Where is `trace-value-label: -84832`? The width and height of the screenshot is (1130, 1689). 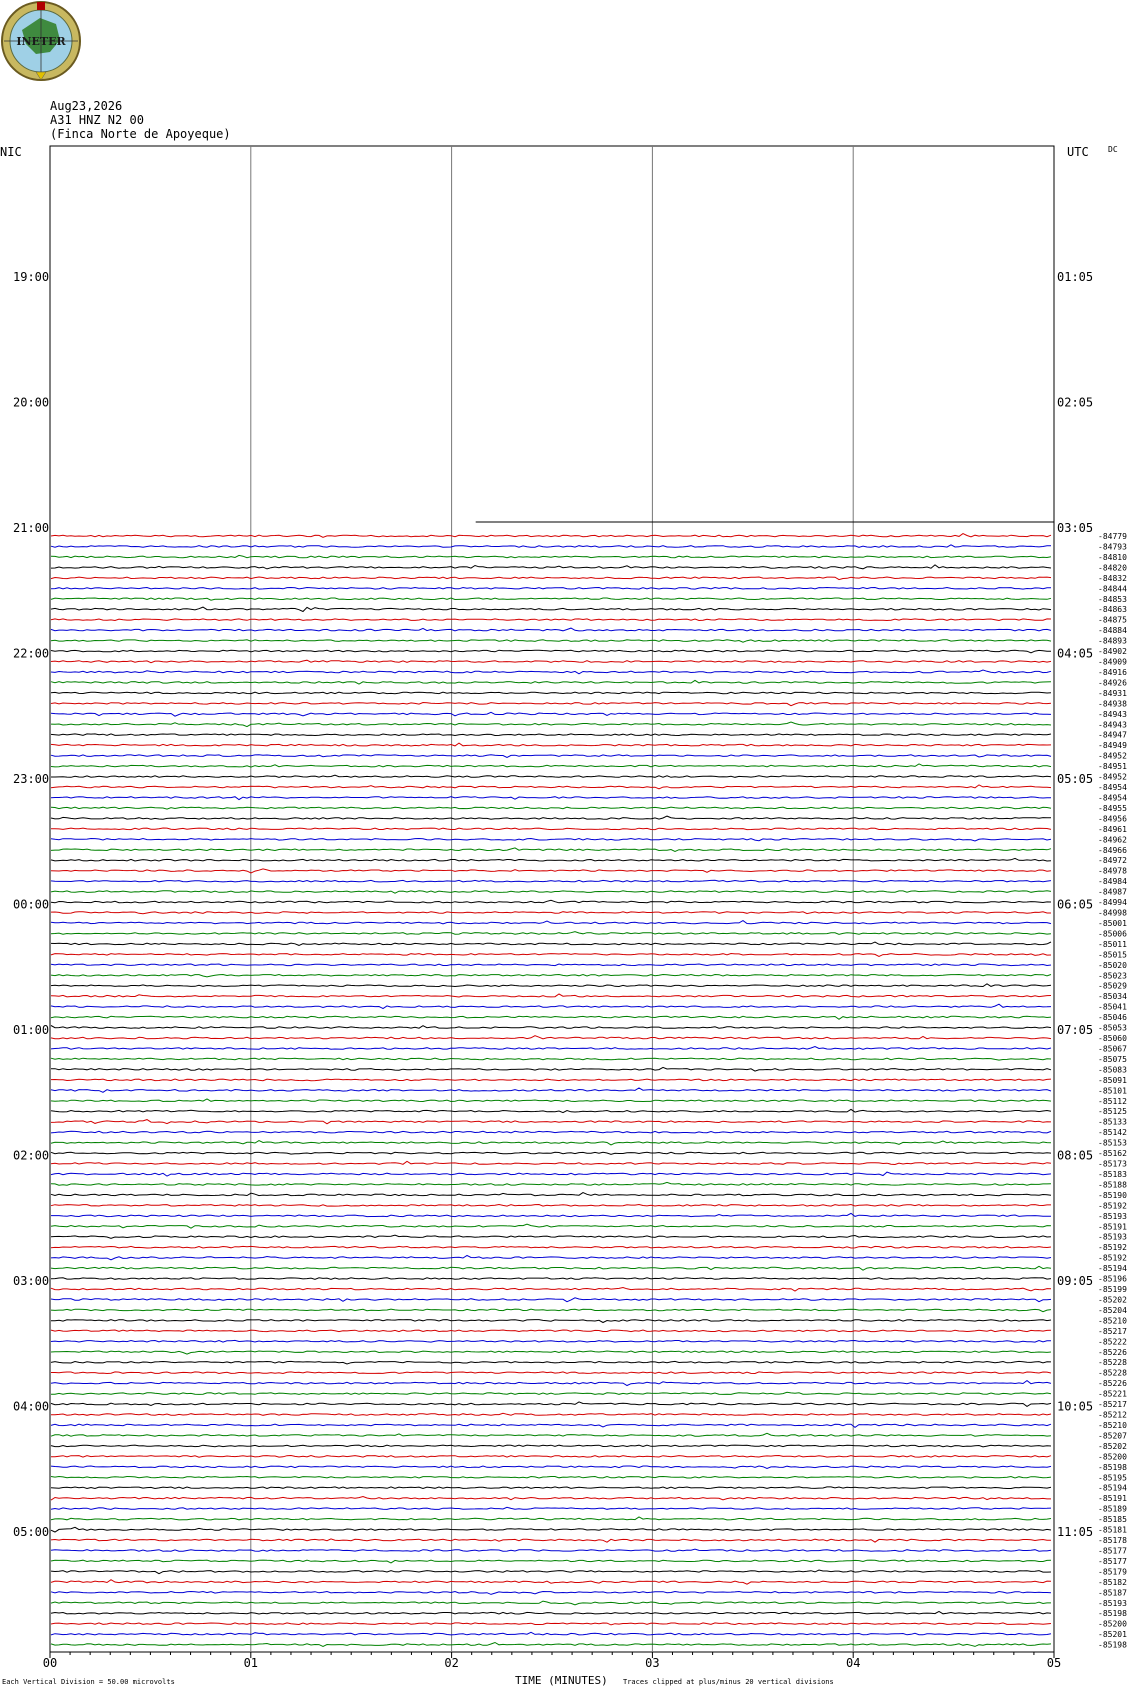 trace-value-label: -84832 is located at coordinates (1112, 578).